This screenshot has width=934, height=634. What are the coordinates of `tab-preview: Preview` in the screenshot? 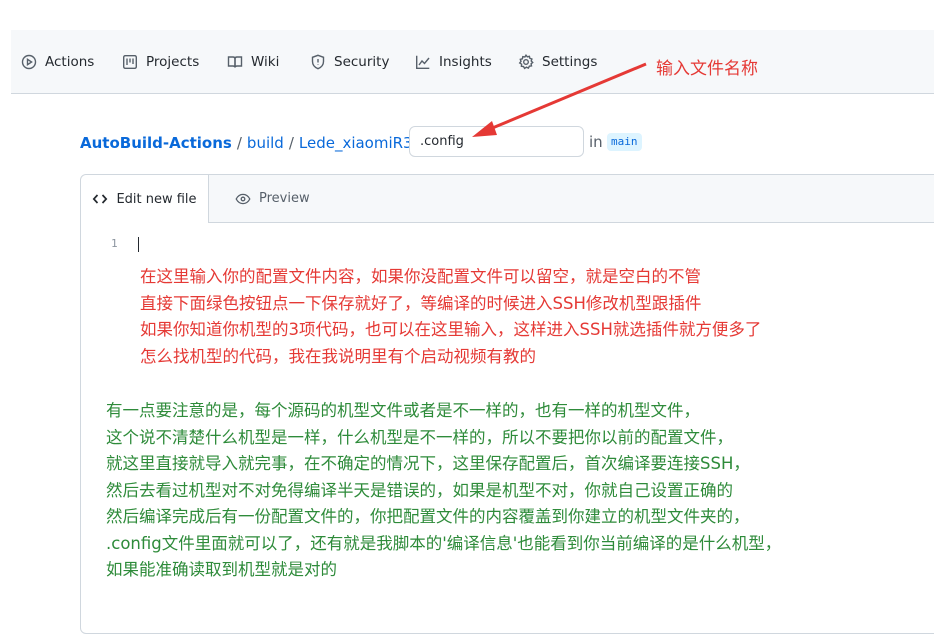 It's located at (272, 198).